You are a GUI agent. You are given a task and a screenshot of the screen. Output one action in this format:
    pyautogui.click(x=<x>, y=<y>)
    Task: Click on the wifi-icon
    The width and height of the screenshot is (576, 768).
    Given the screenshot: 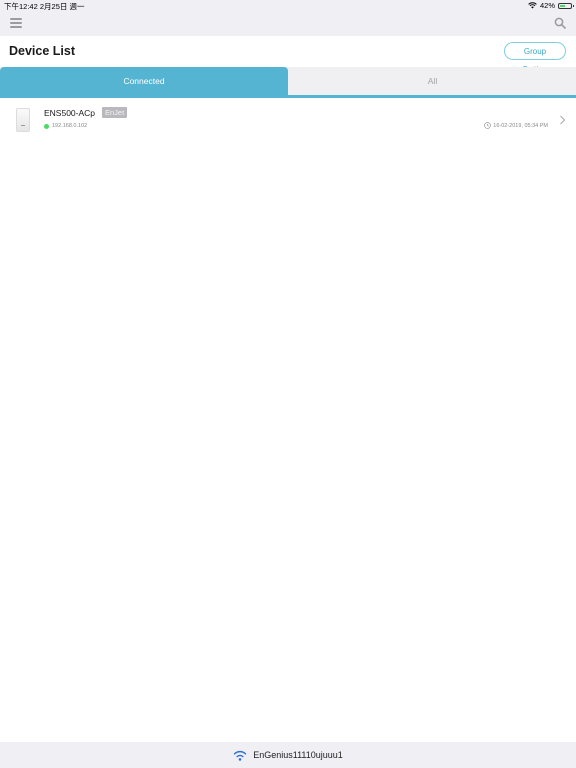 What is the action you would take?
    pyautogui.click(x=240, y=755)
    